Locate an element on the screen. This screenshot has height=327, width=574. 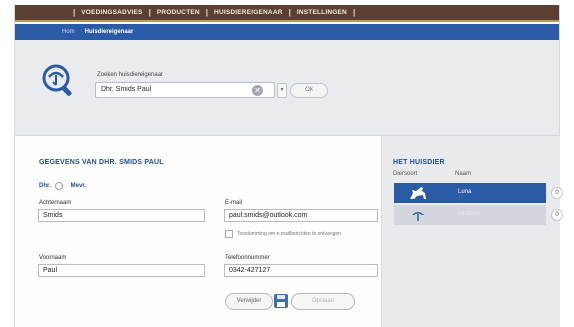
lastname-label: Achternaam is located at coordinates (55, 203).